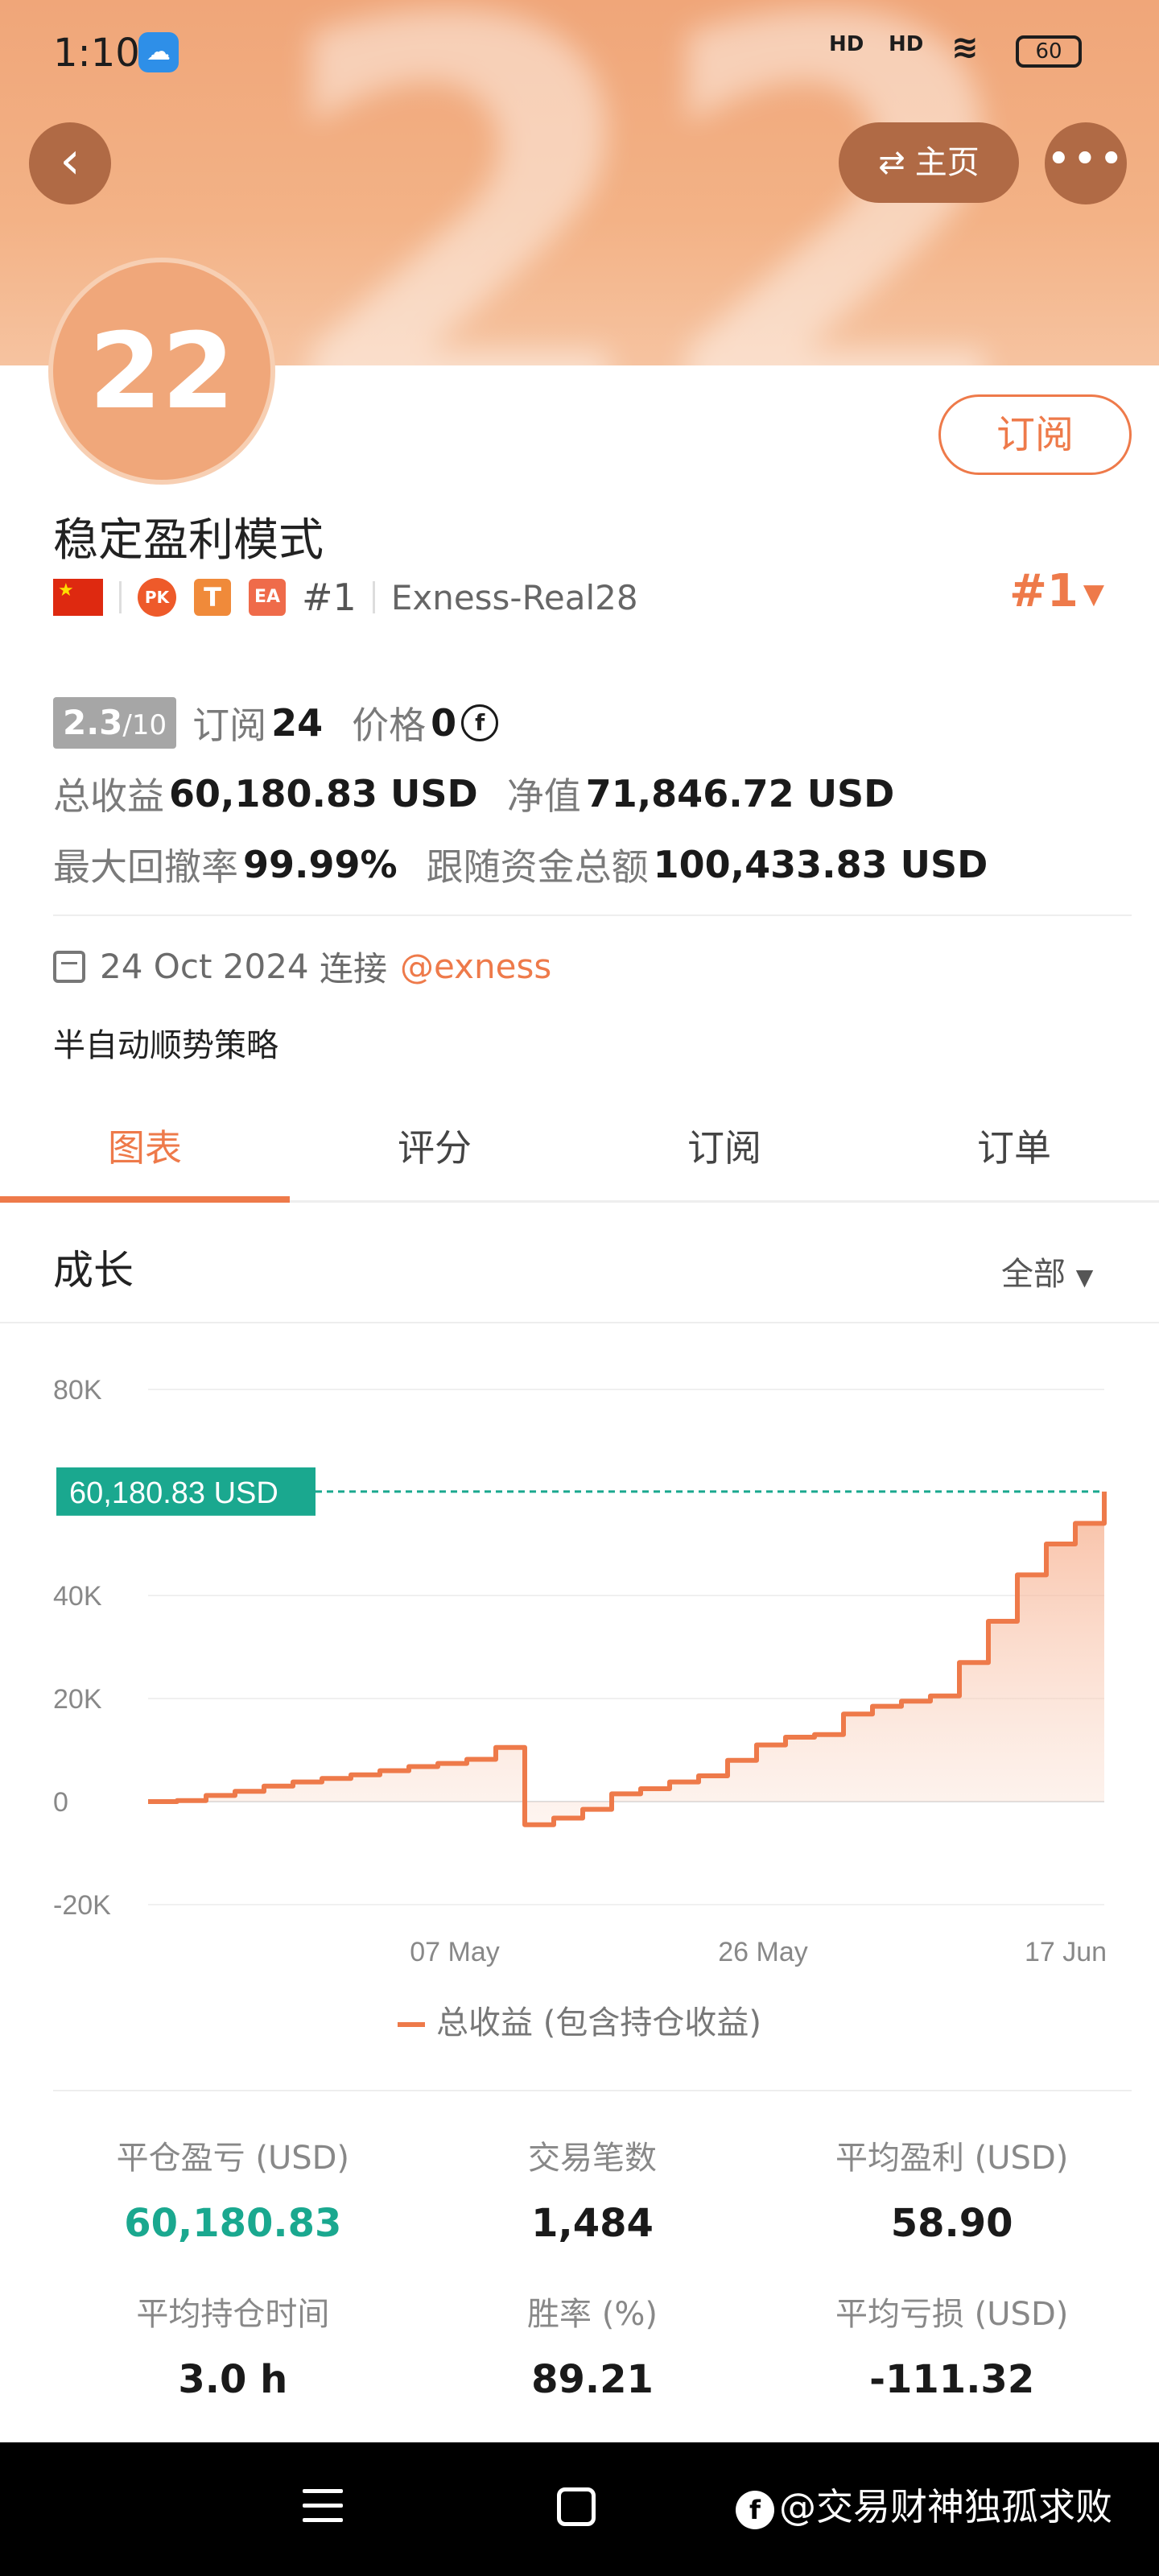 The image size is (1159, 2576). I want to click on rating-of: /10, so click(144, 725).